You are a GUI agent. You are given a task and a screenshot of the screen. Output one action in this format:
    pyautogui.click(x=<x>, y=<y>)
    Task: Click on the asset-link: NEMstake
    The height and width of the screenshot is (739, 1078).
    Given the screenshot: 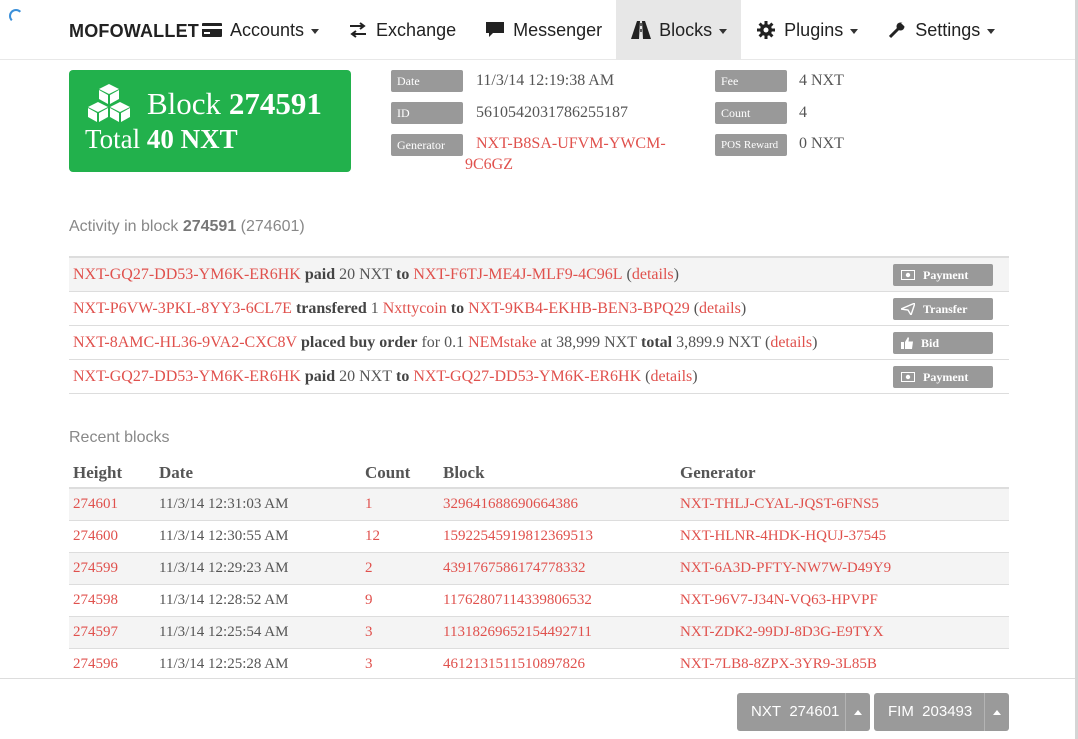 What is the action you would take?
    pyautogui.click(x=502, y=343)
    